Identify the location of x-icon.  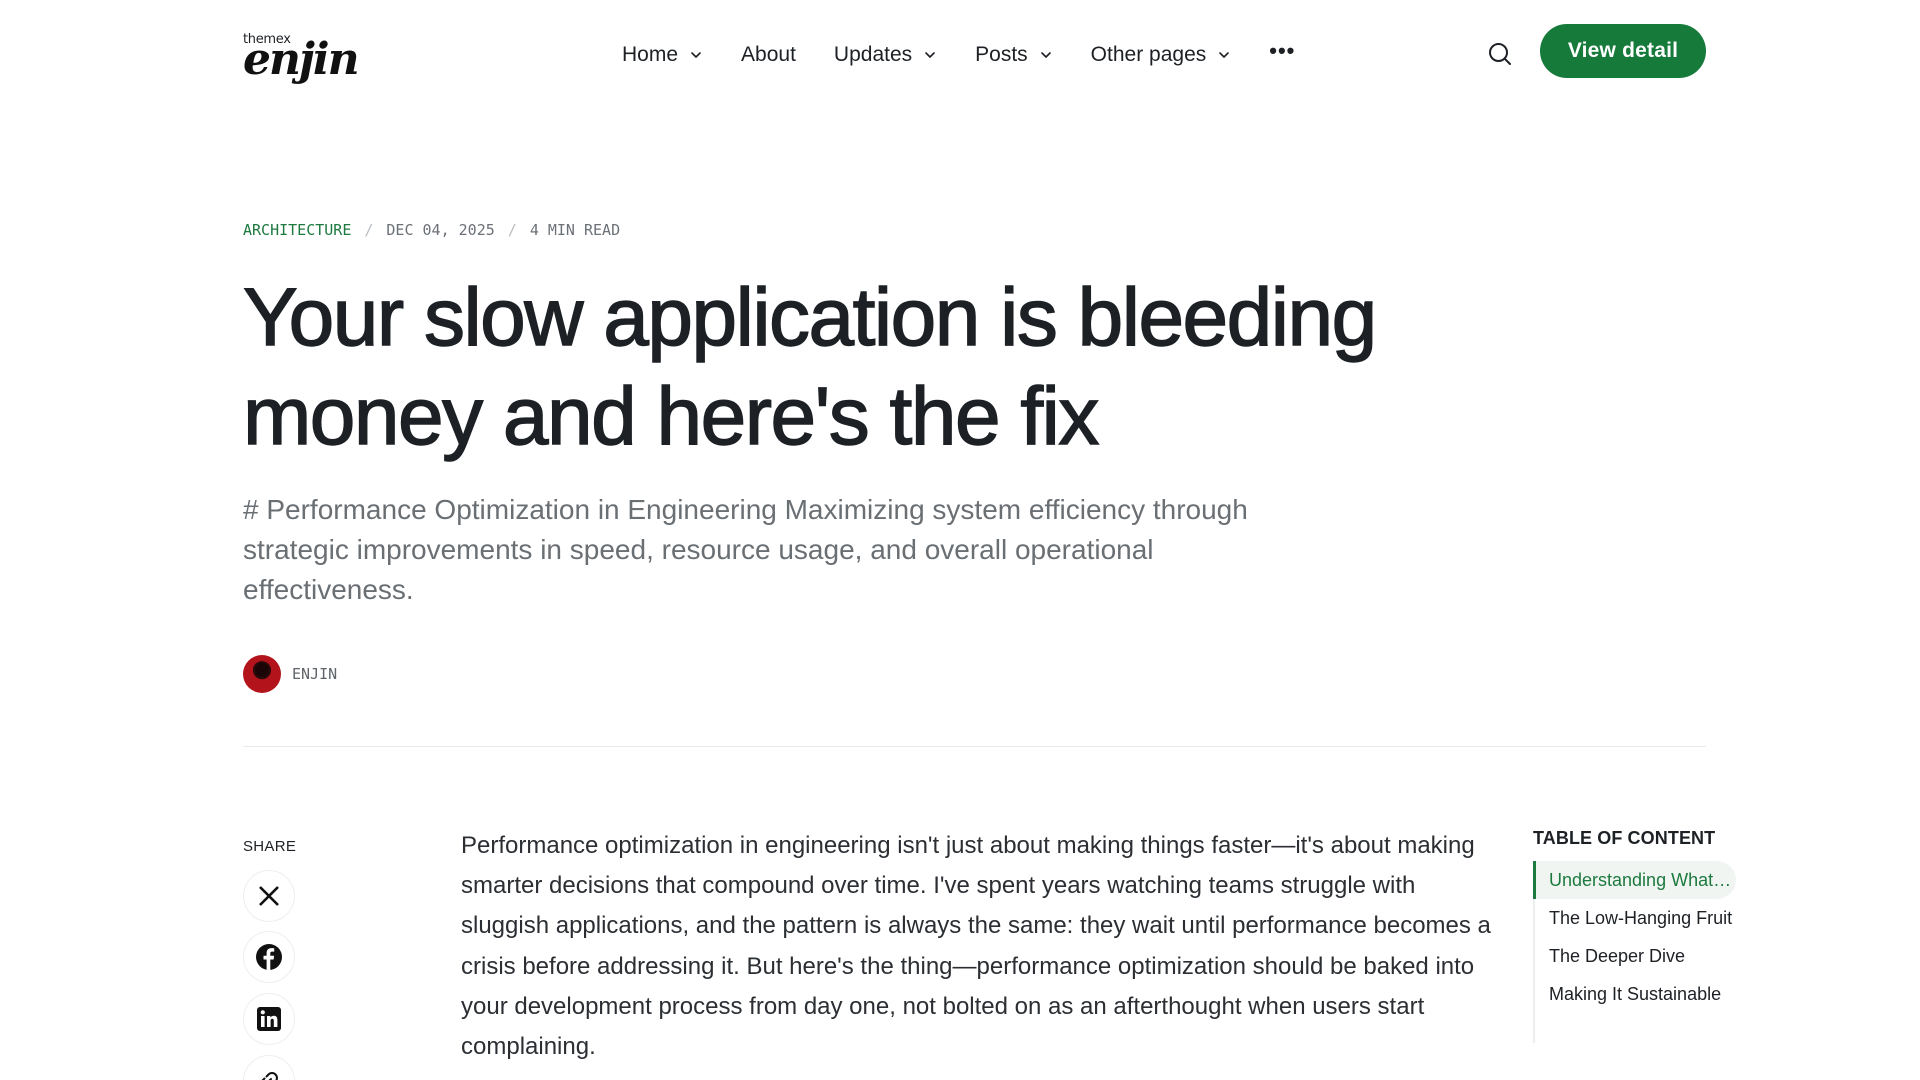
(269, 896).